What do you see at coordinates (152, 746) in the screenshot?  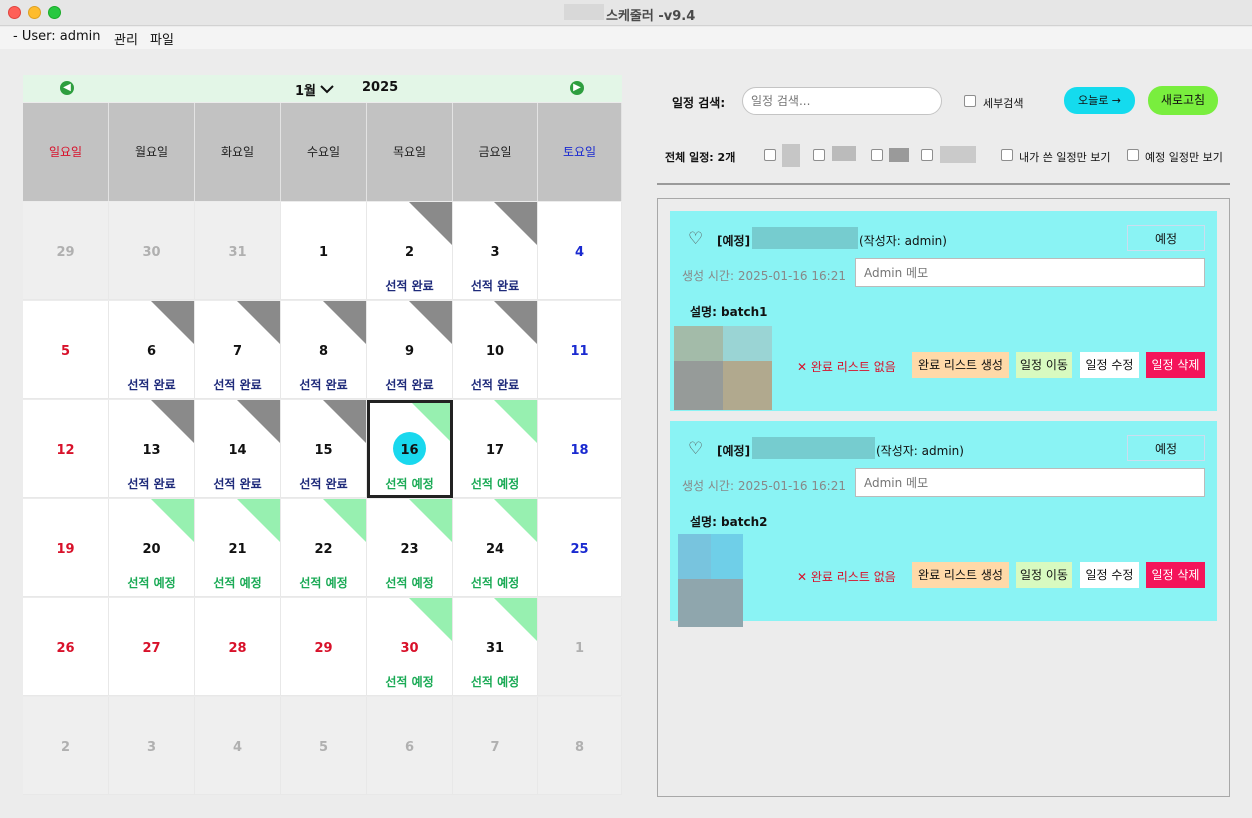 I see `calendar-day-cell: 3` at bounding box center [152, 746].